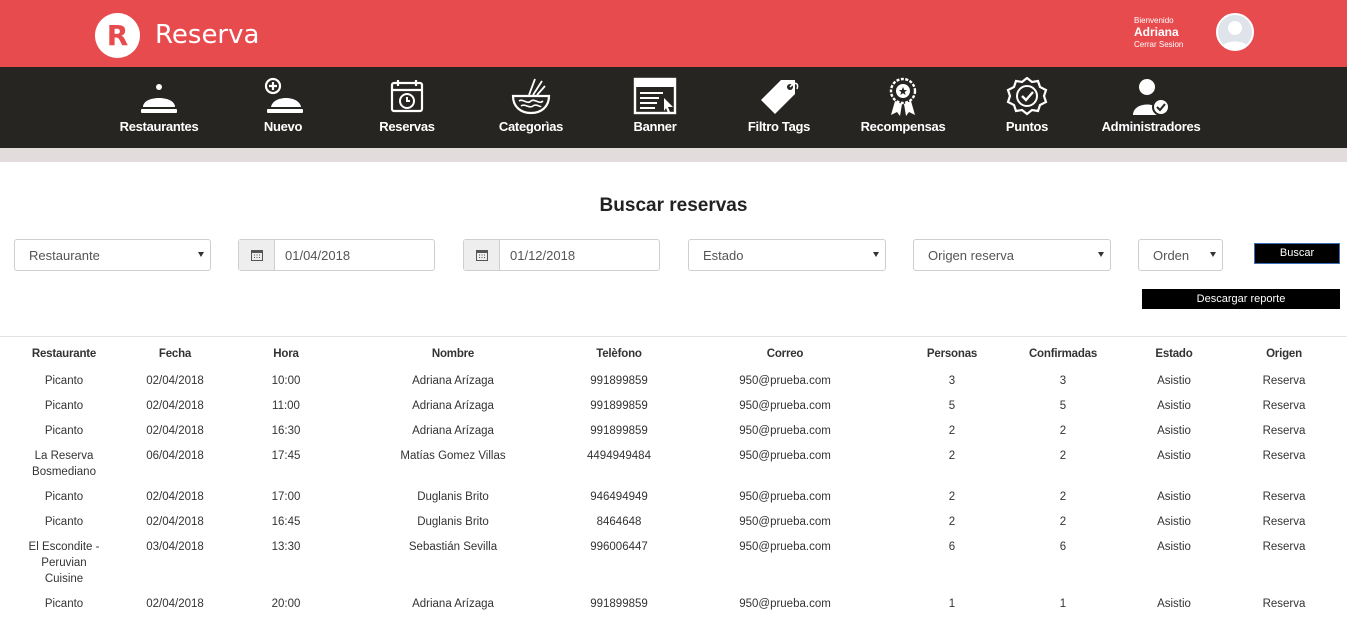 Image resolution: width=1347 pixels, height=626 pixels. Describe the element at coordinates (286, 431) in the screenshot. I see `table-cell: 16:30` at that location.